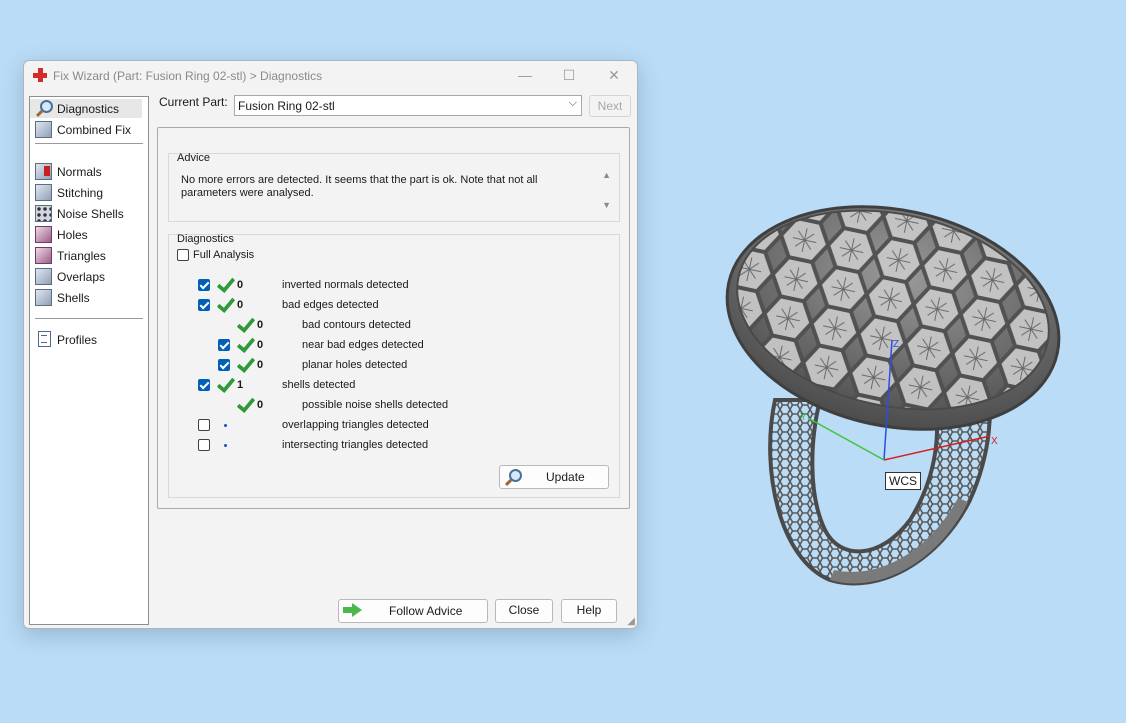 The width and height of the screenshot is (1126, 723). I want to click on wcs-label: WCS, so click(903, 481).